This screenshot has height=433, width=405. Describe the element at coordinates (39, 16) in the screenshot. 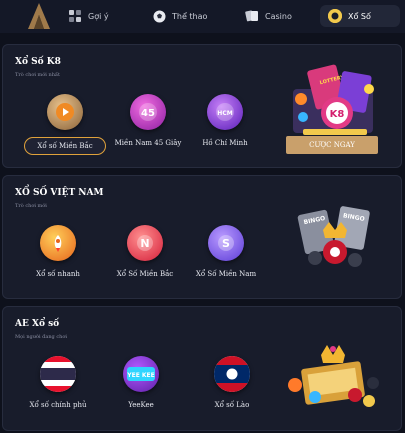

I see `brand-logo` at that location.